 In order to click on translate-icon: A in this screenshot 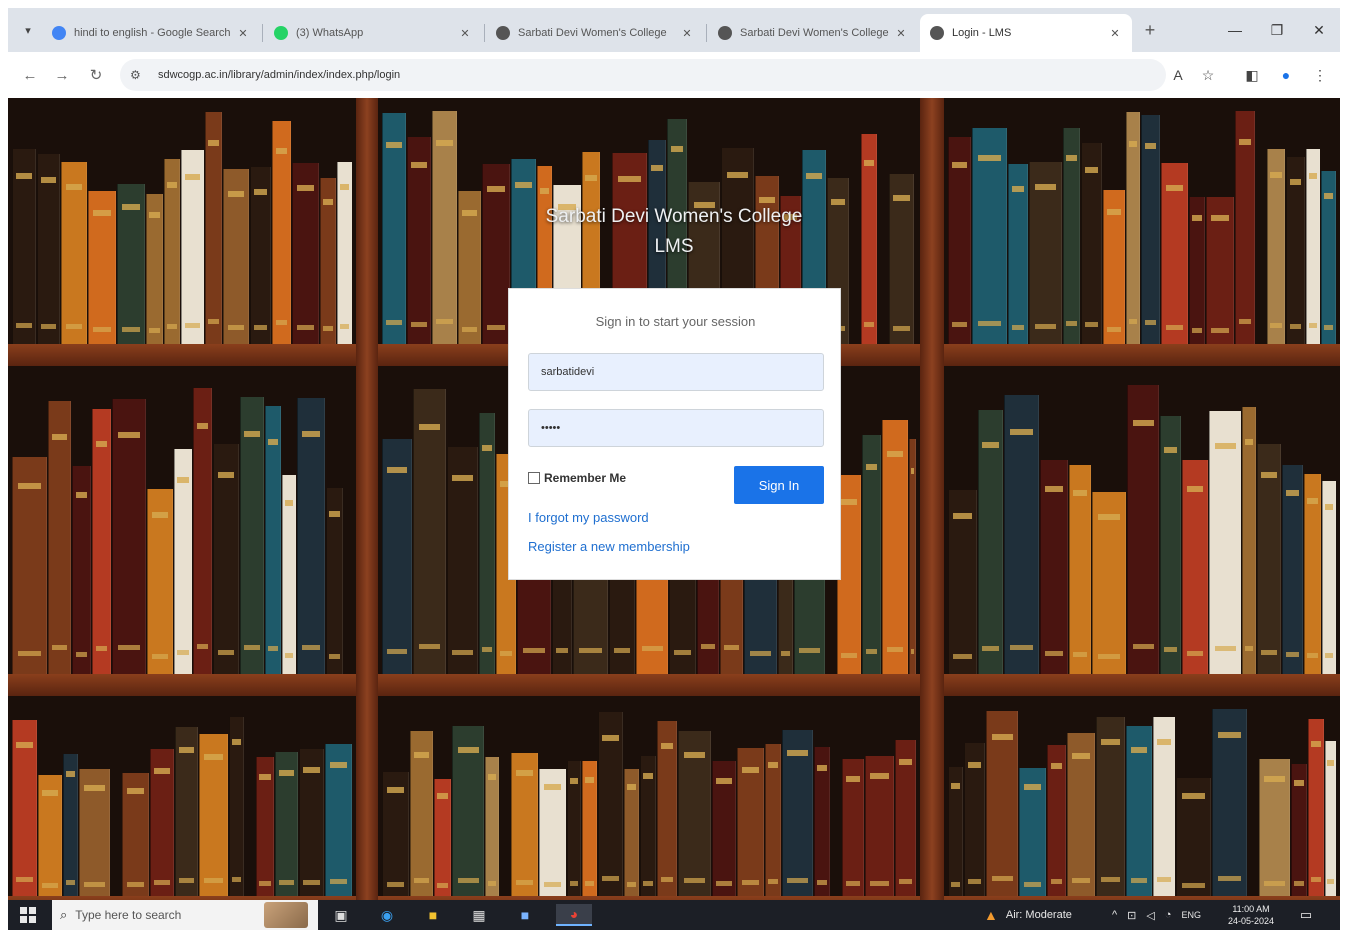, I will do `click(1178, 75)`.